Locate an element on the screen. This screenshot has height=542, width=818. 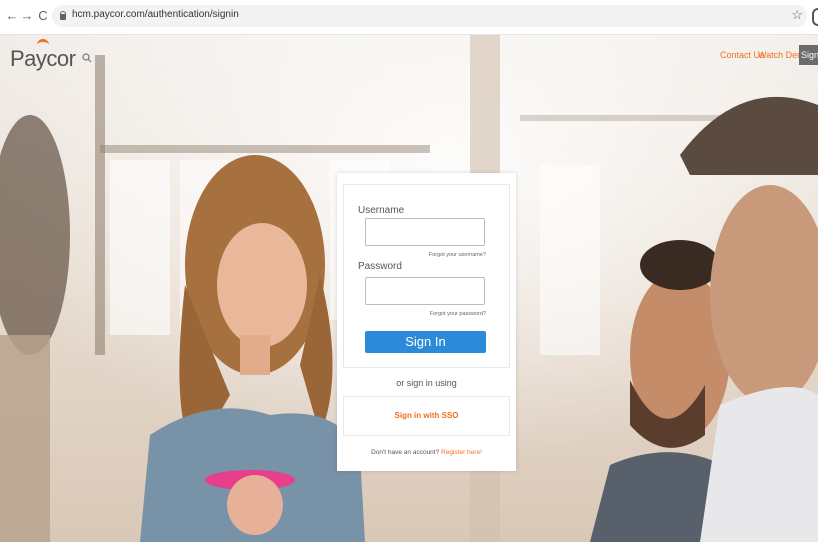
username-label: Username is located at coordinates (381, 210).